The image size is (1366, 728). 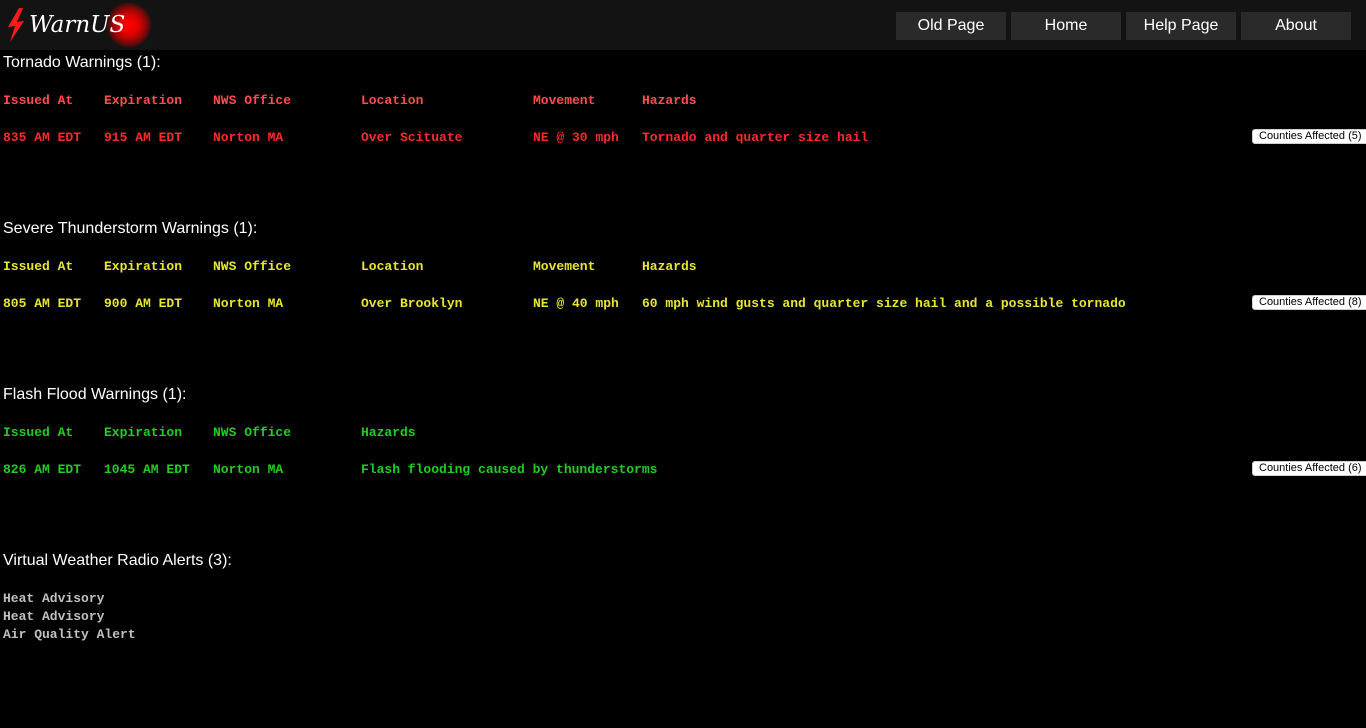 What do you see at coordinates (576, 303) in the screenshot?
I see `movement-cell: NE @ 40 mph` at bounding box center [576, 303].